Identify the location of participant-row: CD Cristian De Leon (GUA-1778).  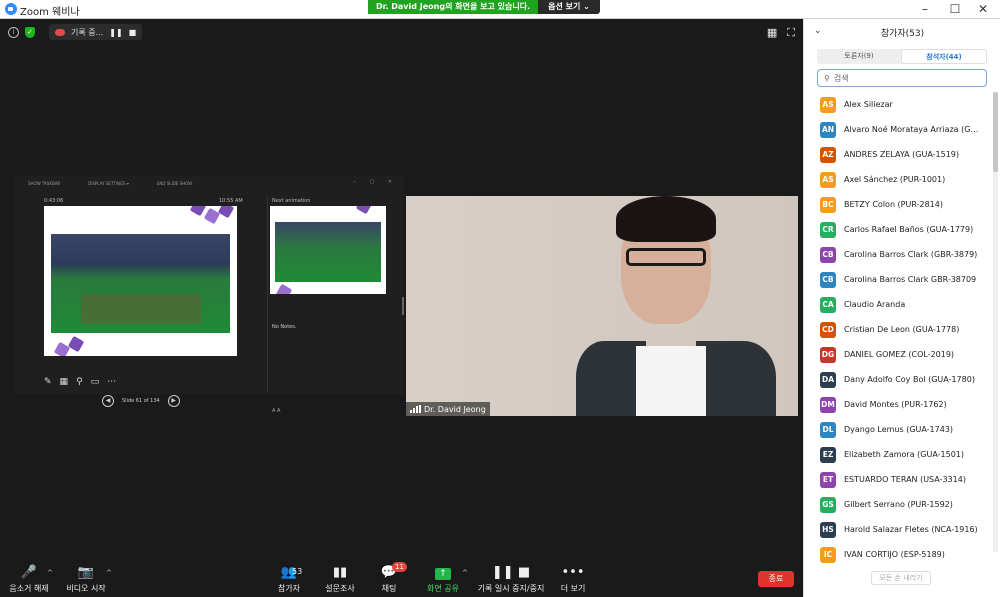
(898, 329).